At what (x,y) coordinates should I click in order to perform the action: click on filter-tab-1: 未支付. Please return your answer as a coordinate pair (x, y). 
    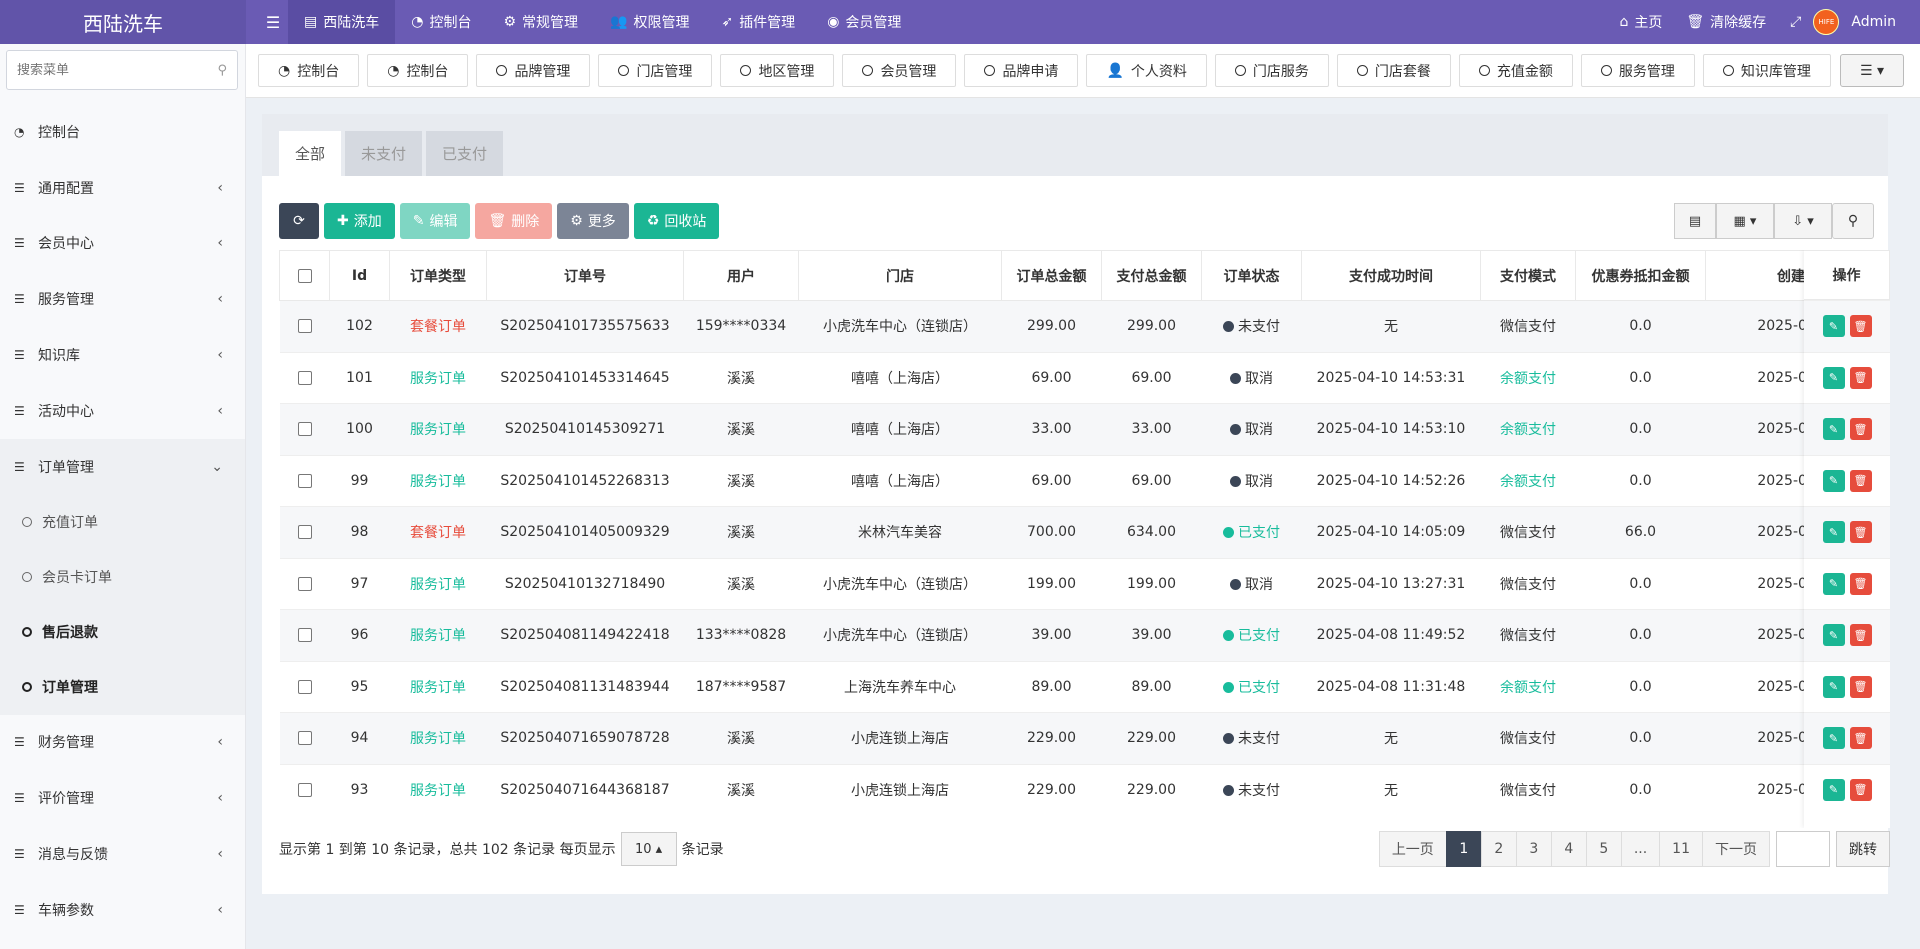
    Looking at the image, I should click on (384, 153).